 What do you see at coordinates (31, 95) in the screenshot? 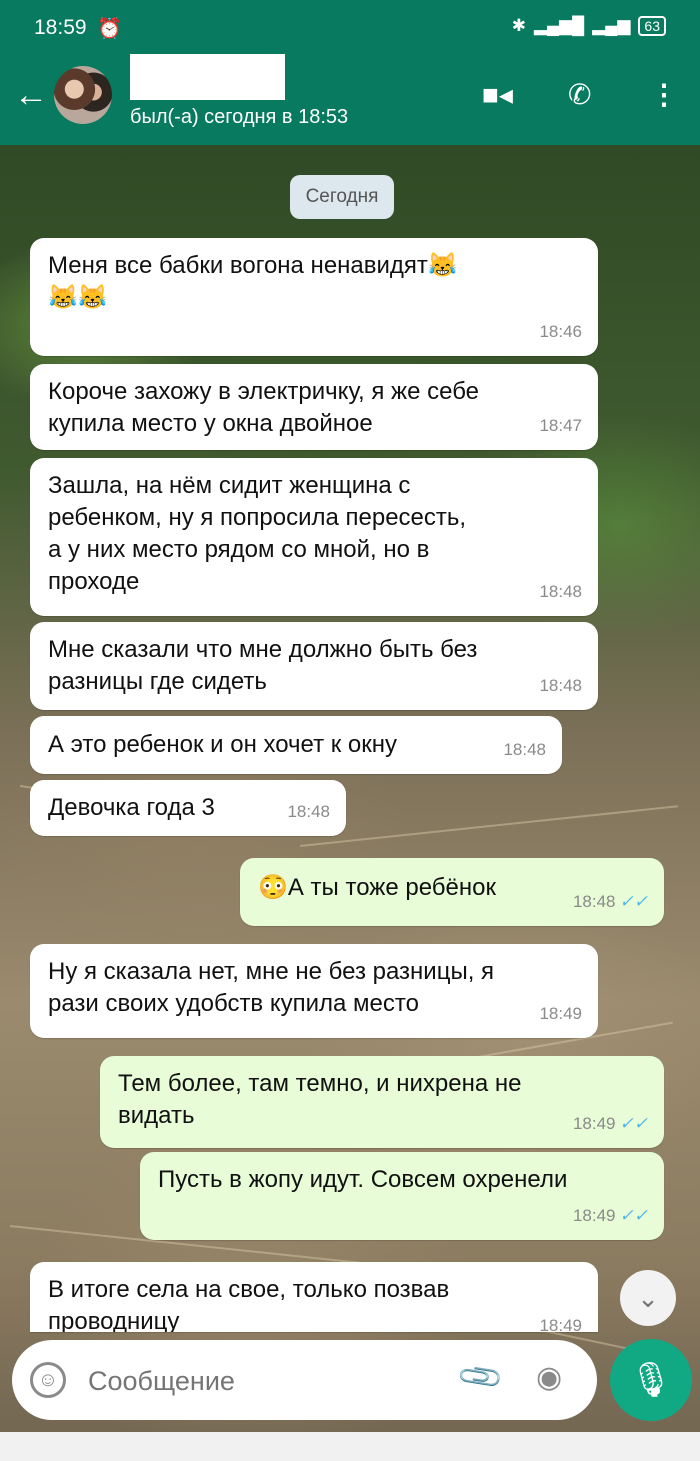
I see `arrow-left-icon: ←` at bounding box center [31, 95].